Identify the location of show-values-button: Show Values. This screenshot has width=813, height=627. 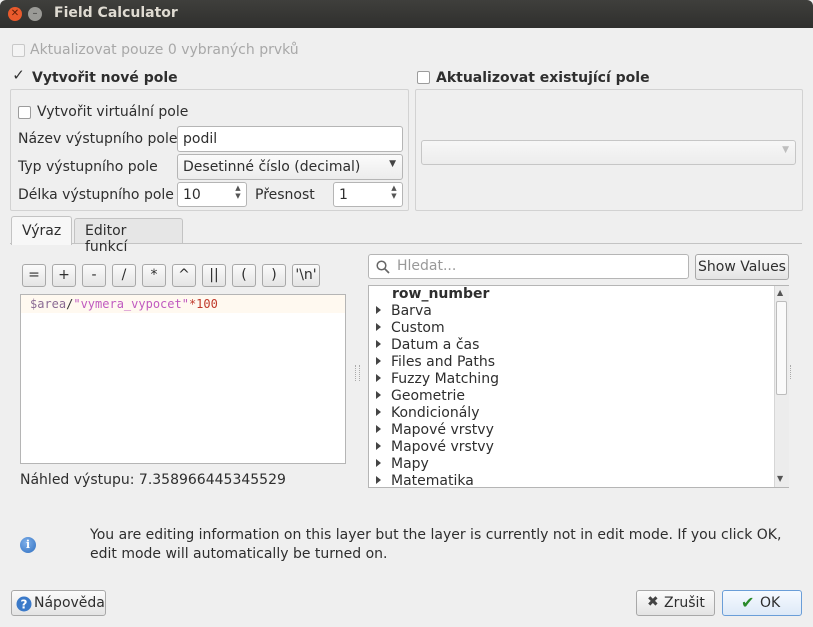
(742, 267).